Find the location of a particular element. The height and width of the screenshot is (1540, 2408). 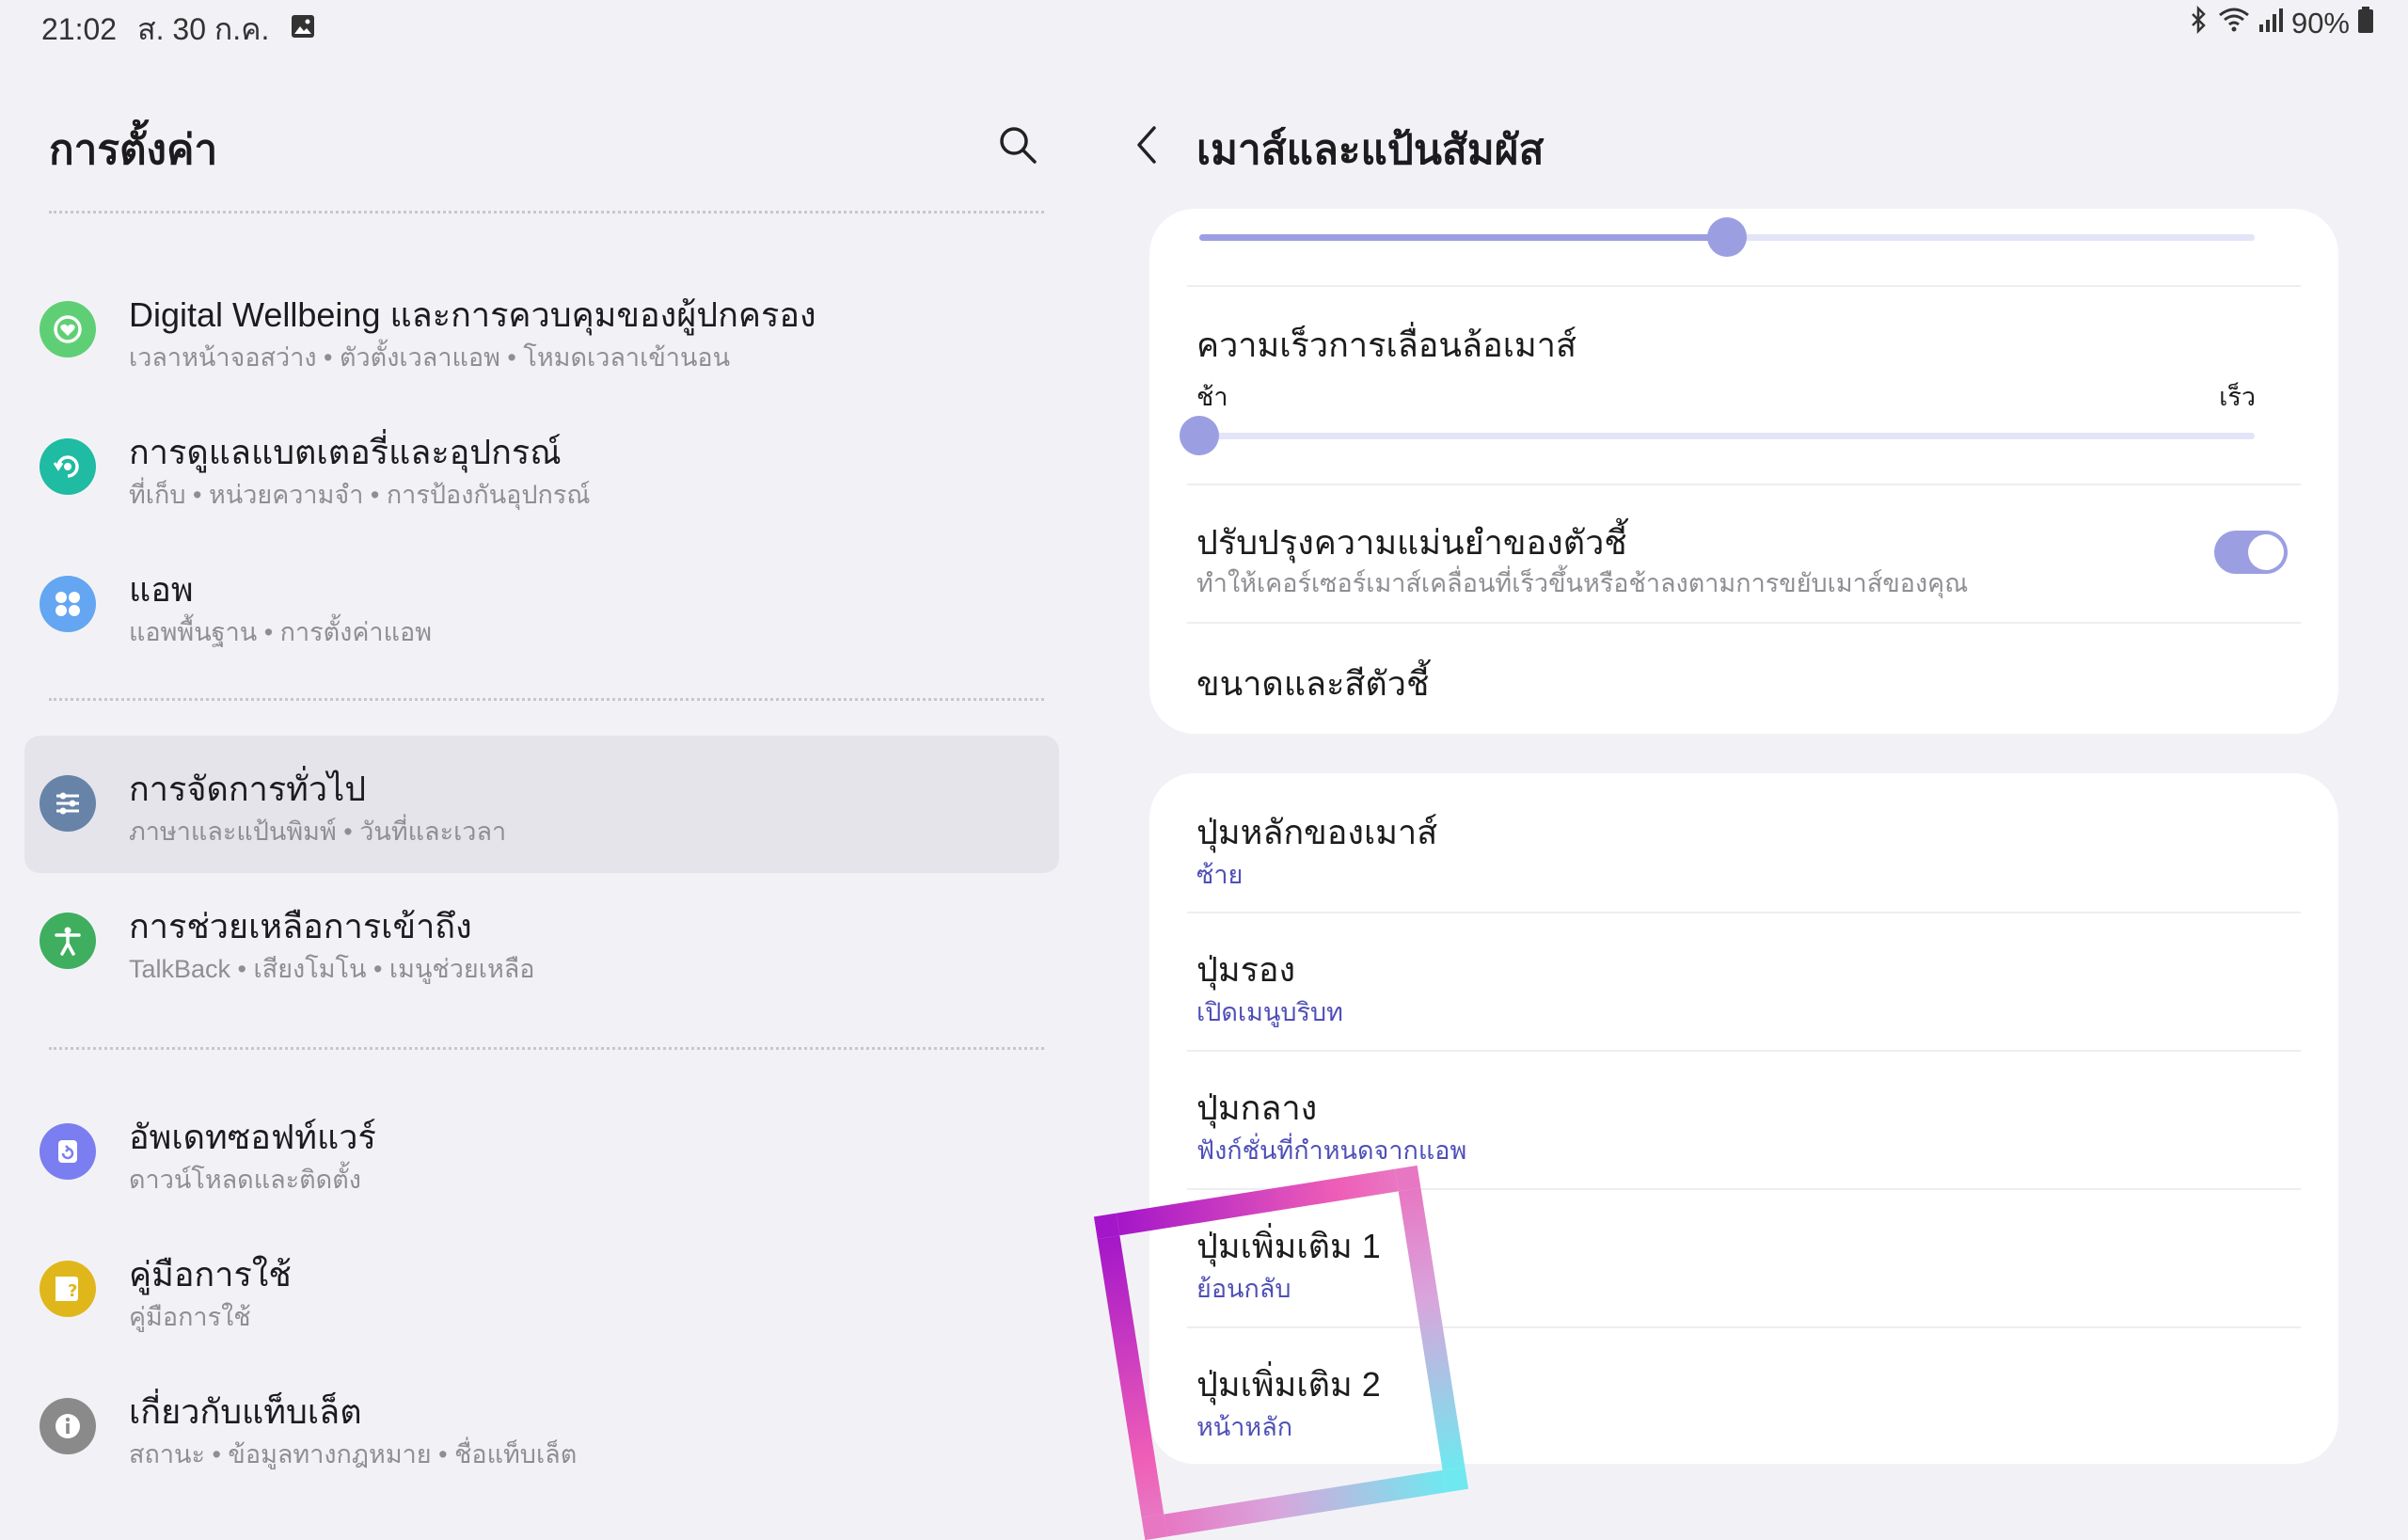

search-button is located at coordinates (1018, 144).